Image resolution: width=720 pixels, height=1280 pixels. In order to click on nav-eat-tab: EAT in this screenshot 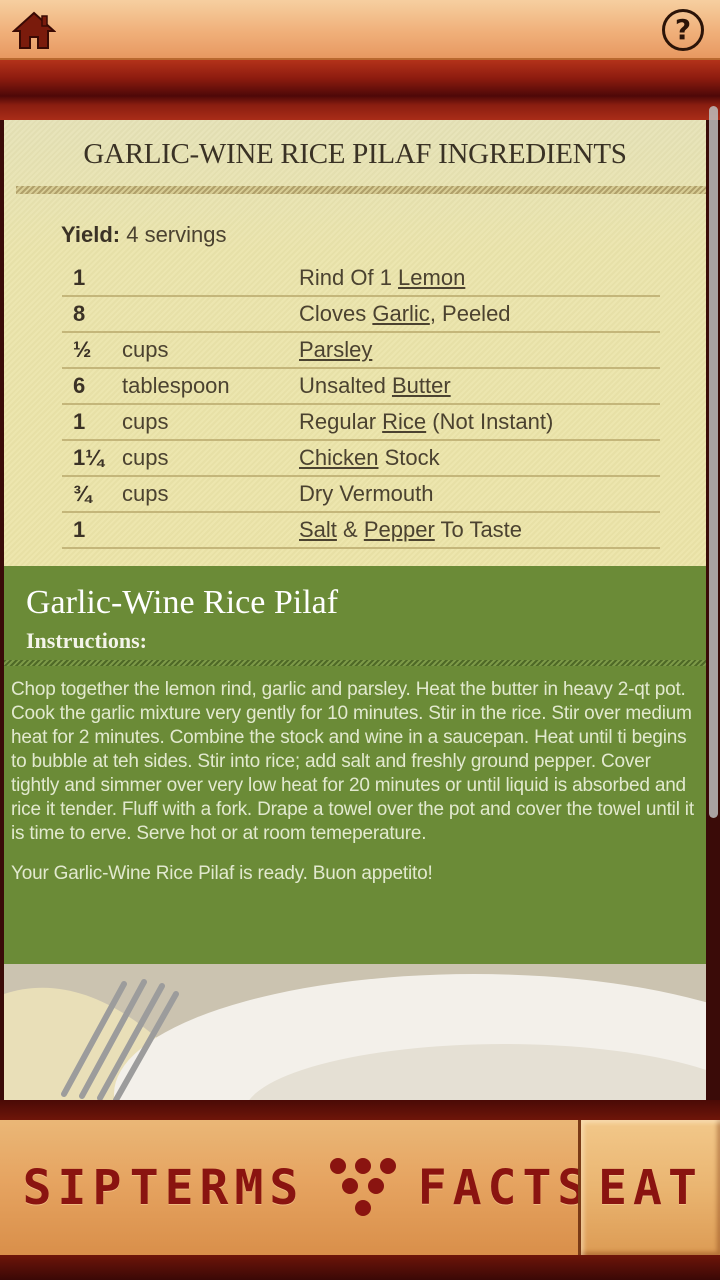, I will do `click(649, 1187)`.